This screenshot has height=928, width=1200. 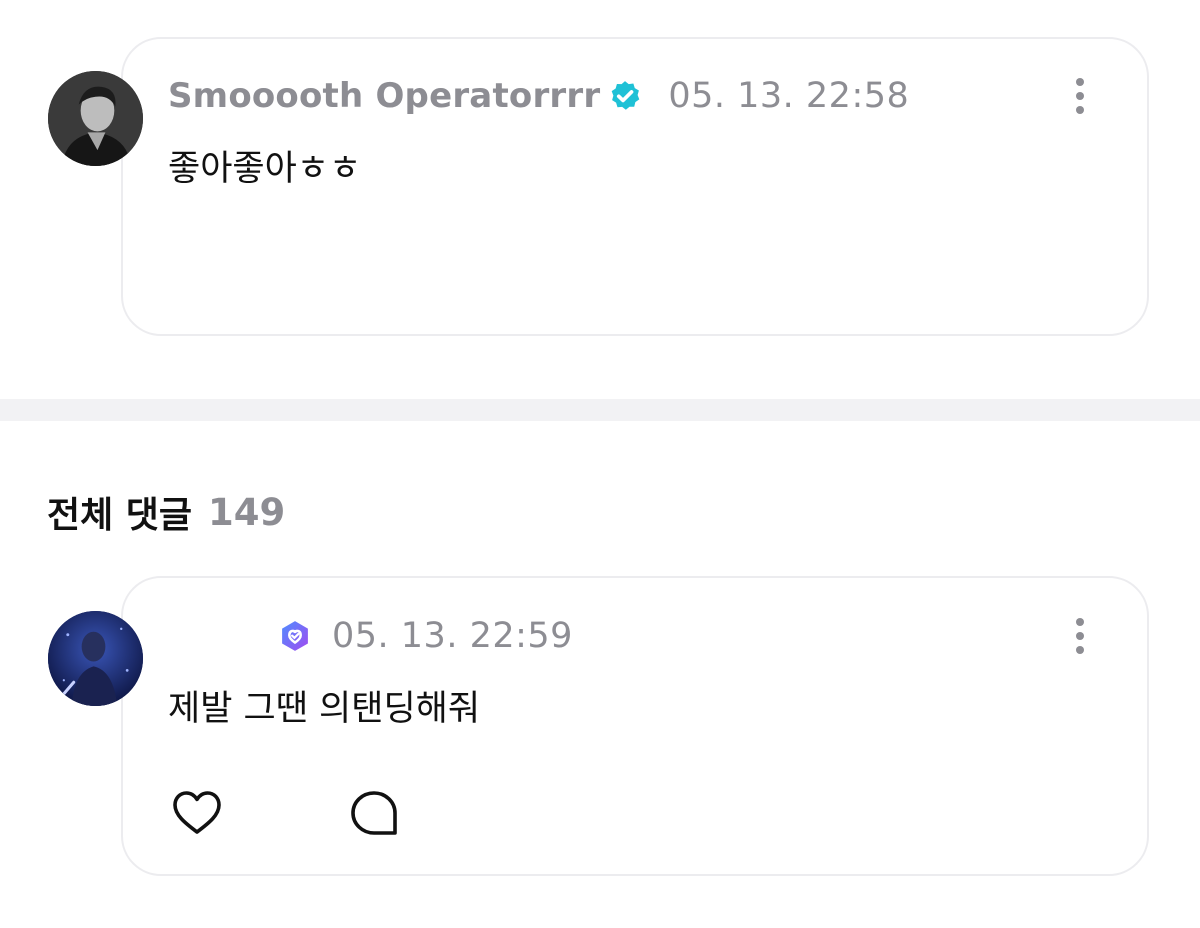 I want to click on comments-section-heading: 전체 댓글 149, so click(x=166, y=512).